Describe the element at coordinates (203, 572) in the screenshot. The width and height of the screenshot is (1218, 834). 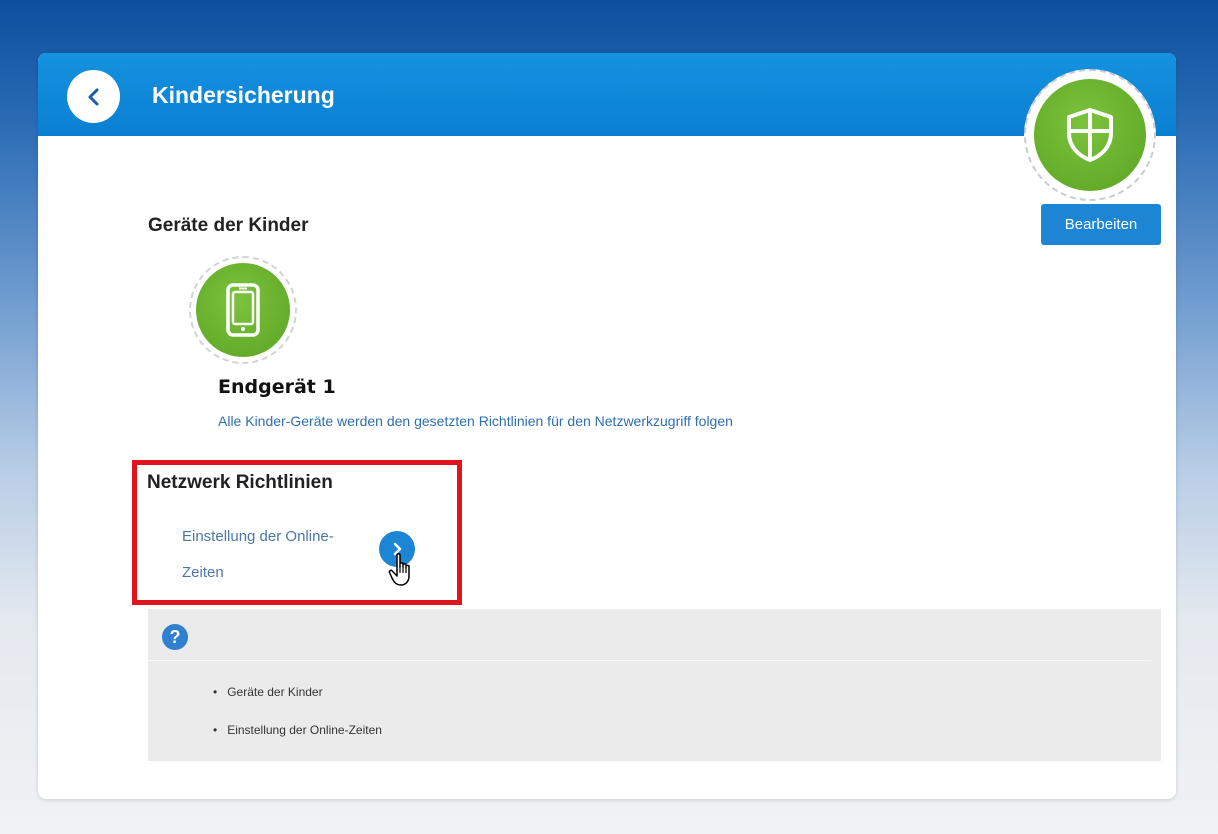
I see `online-times-label-line2: Zeiten` at that location.